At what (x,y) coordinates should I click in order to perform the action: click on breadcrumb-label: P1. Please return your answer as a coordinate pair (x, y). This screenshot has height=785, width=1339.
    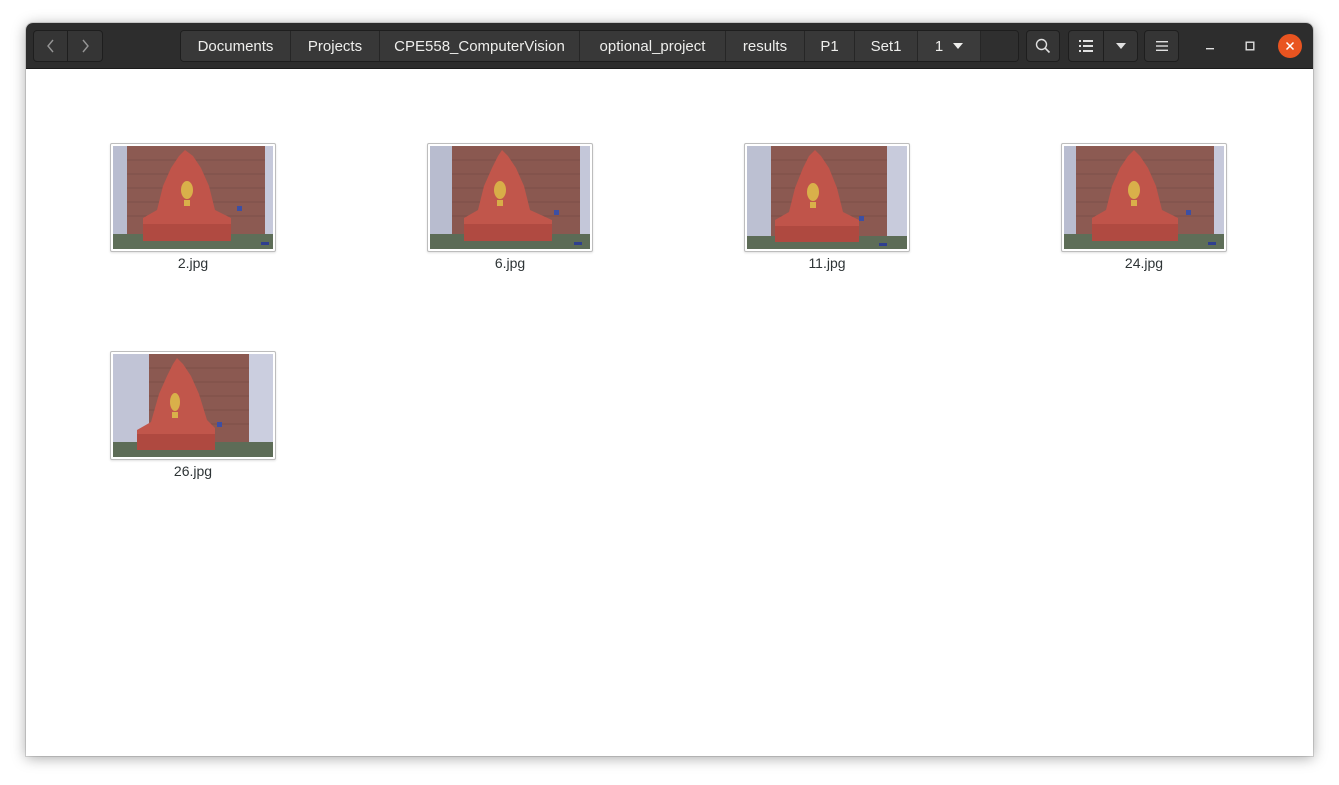
    Looking at the image, I should click on (829, 46).